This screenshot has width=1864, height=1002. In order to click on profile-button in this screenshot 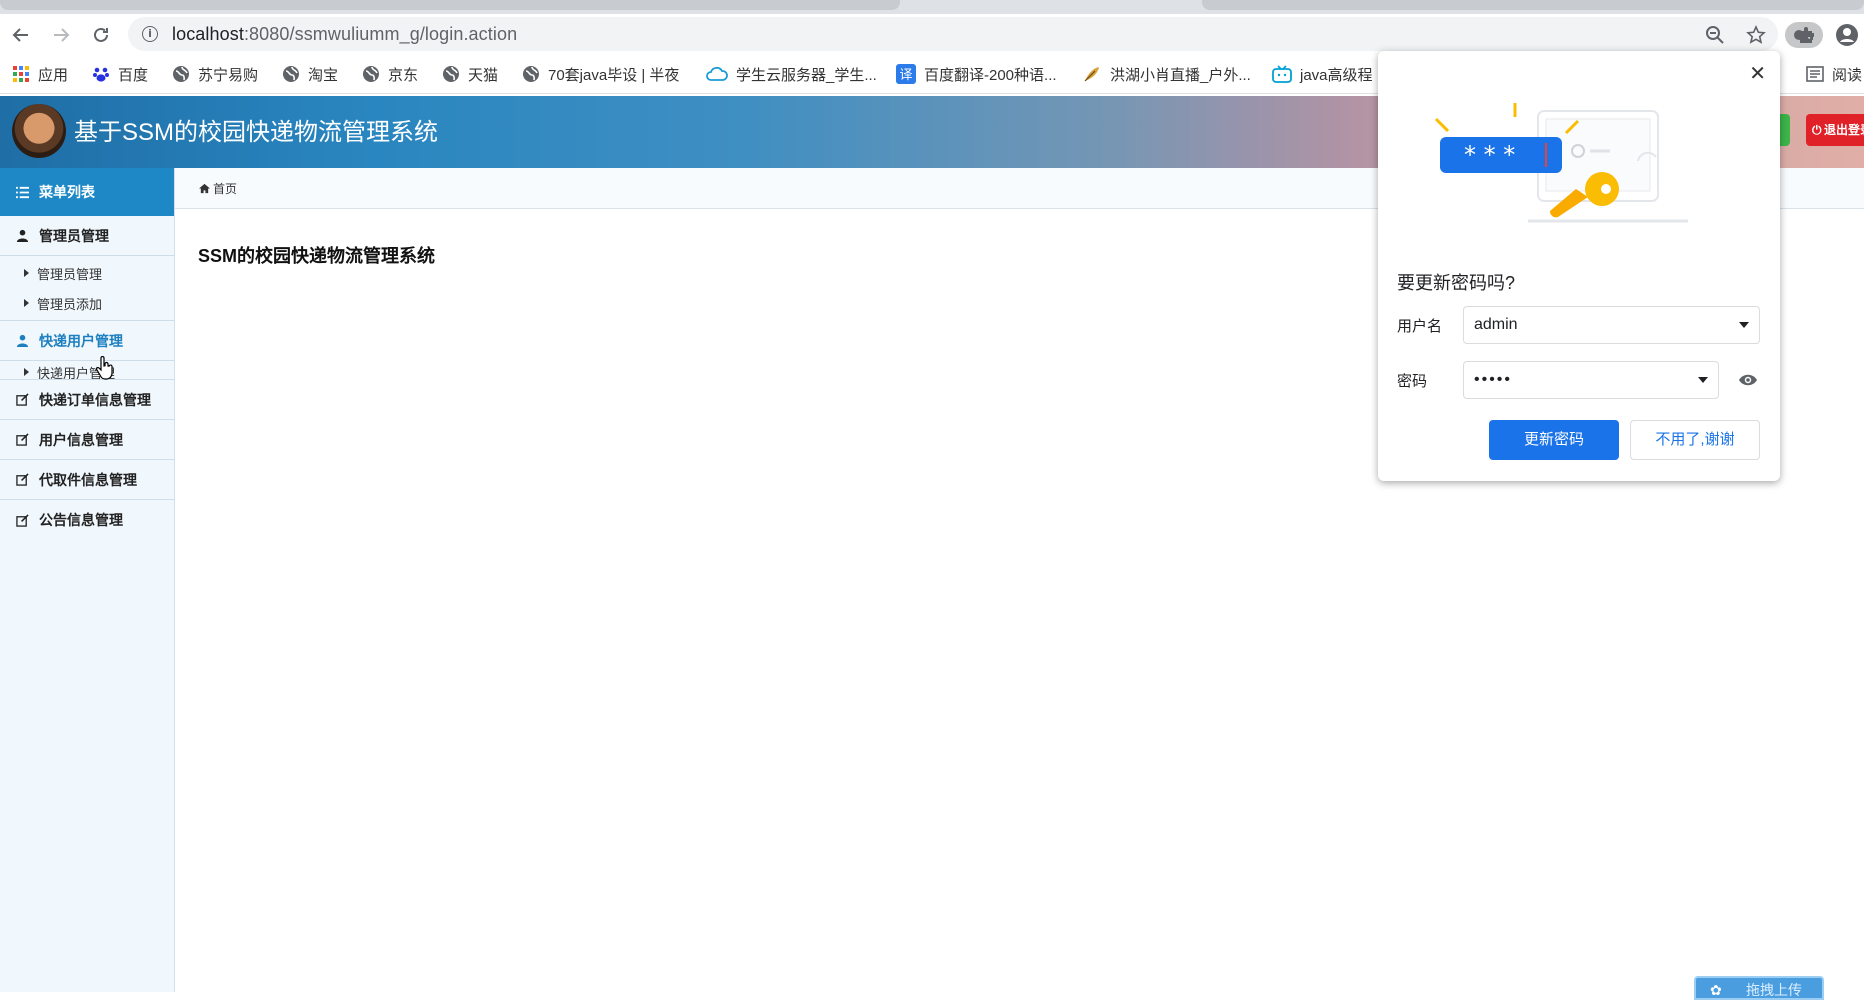, I will do `click(1847, 35)`.